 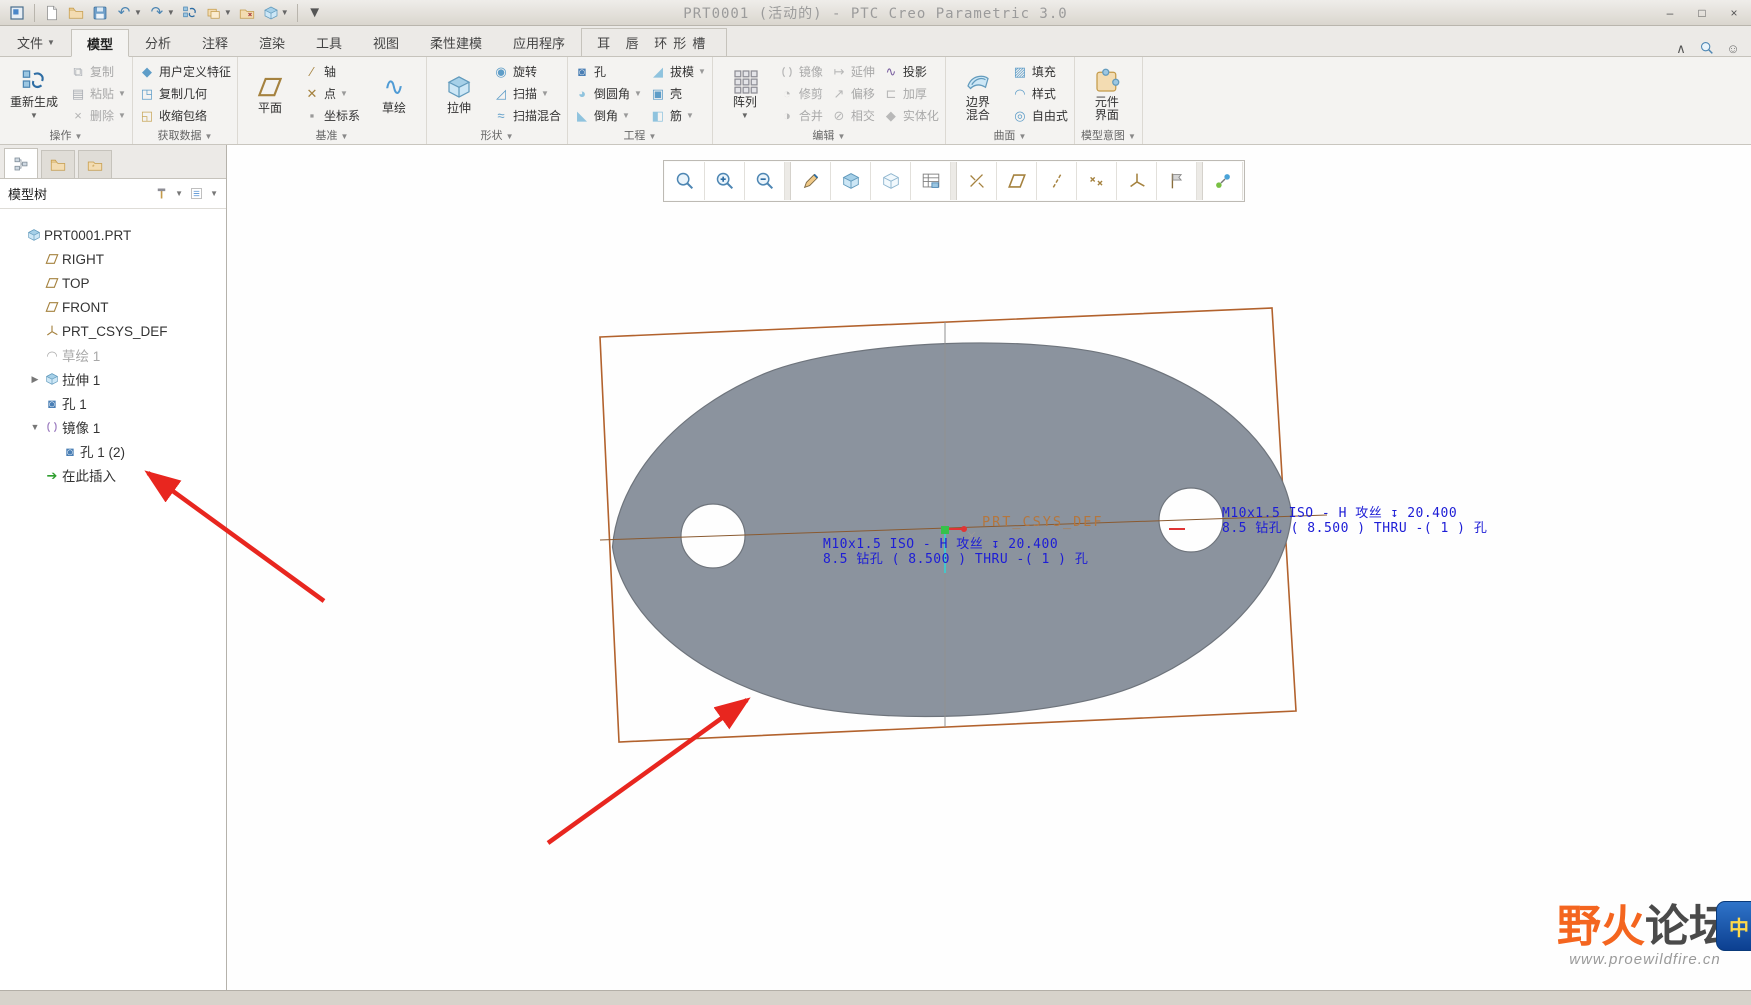 What do you see at coordinates (456, 42) in the screenshot?
I see `tab-flexible-modeling: 柔性建模` at bounding box center [456, 42].